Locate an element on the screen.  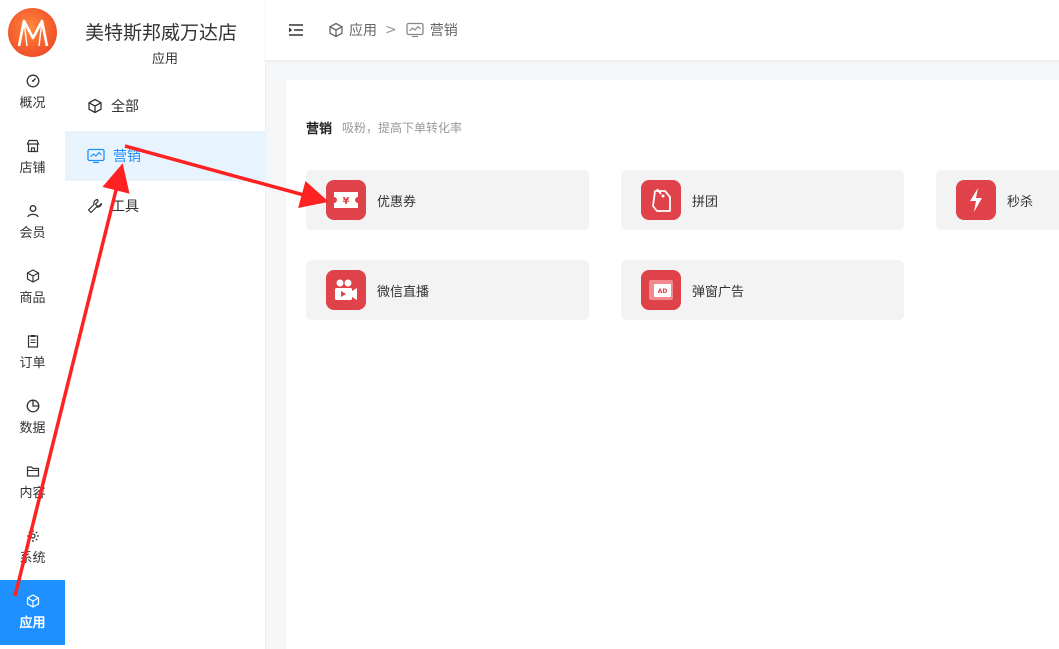
logo-m-icon is located at coordinates (32, 32).